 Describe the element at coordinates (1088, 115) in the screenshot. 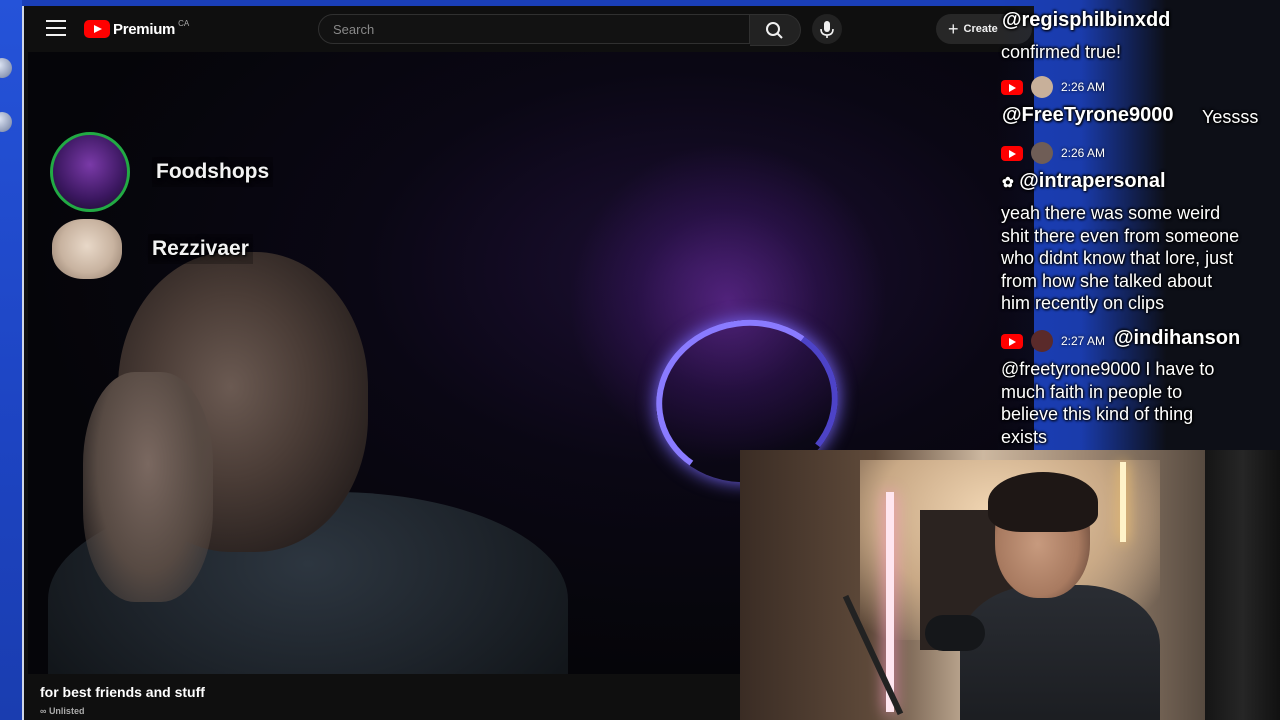

I see `chat-username: @FreeTyrone9000` at that location.